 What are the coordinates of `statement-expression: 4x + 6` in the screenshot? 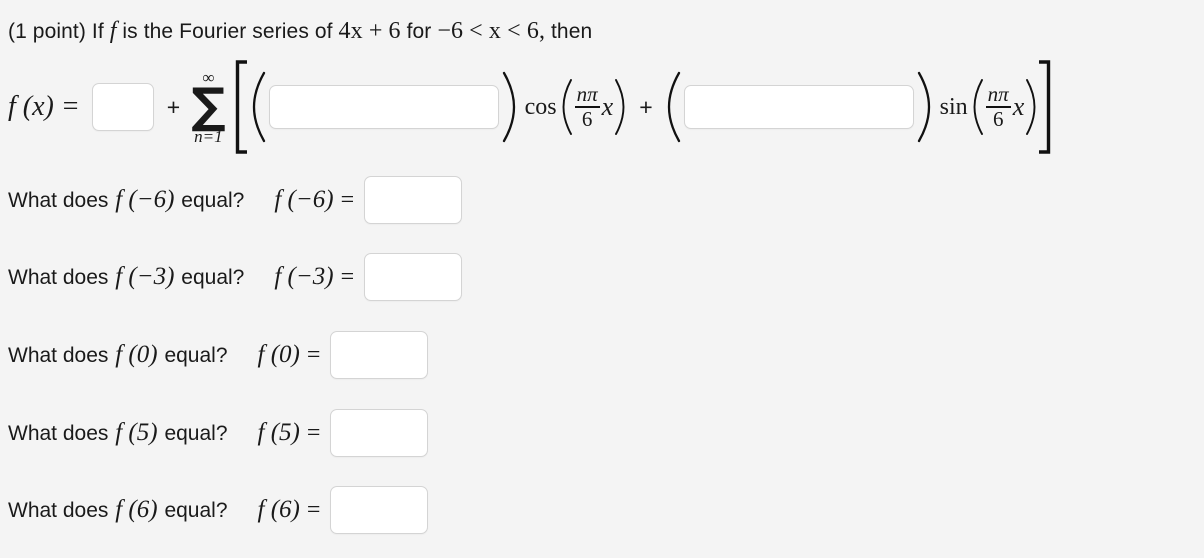 It's located at (369, 31).